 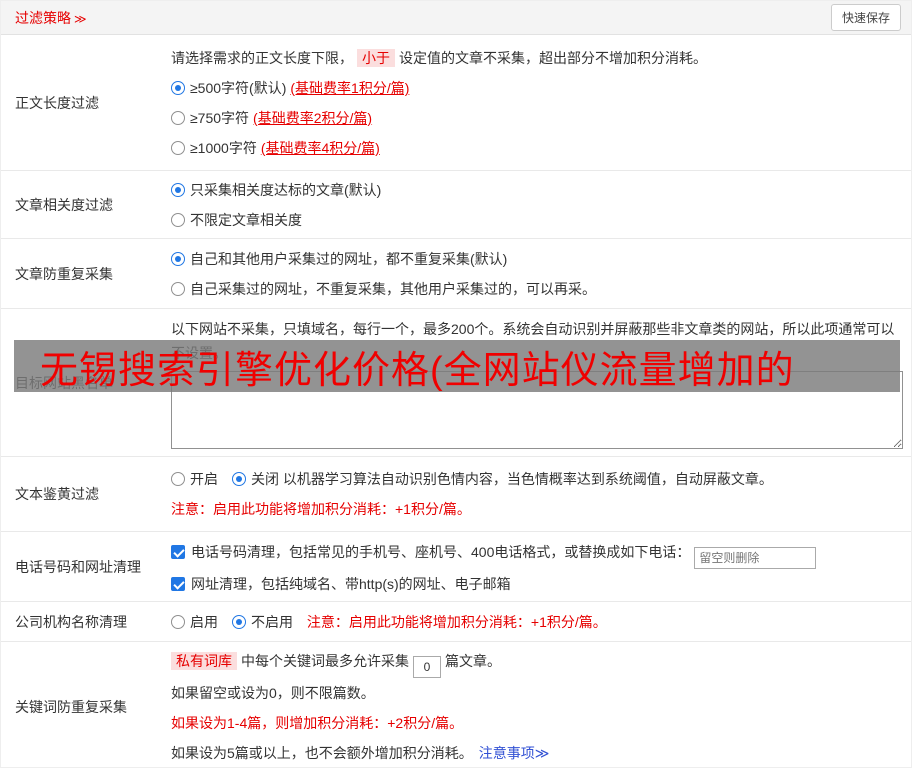 What do you see at coordinates (64, 273) in the screenshot?
I see `dedup-label: 文章防重复采集` at bounding box center [64, 273].